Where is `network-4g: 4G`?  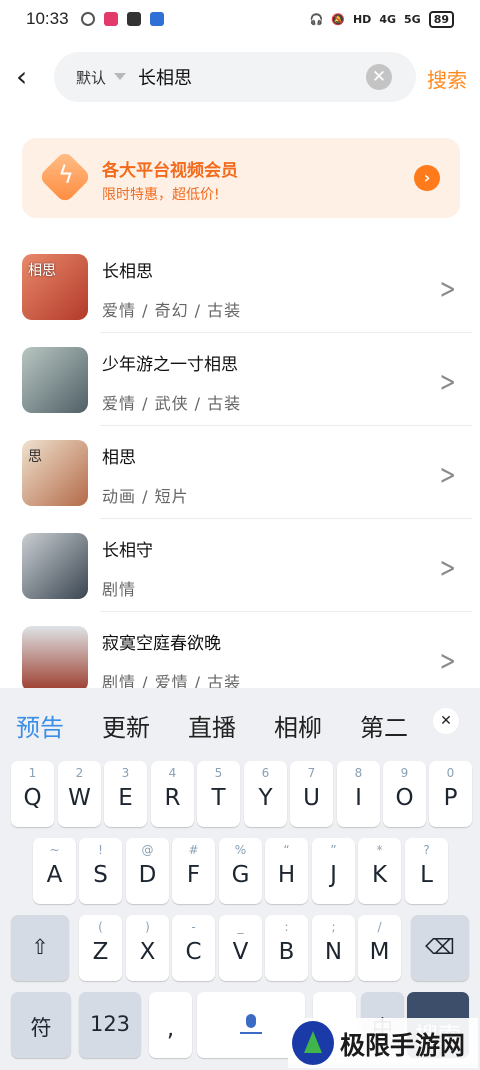
network-4g: 4G is located at coordinates (387, 19).